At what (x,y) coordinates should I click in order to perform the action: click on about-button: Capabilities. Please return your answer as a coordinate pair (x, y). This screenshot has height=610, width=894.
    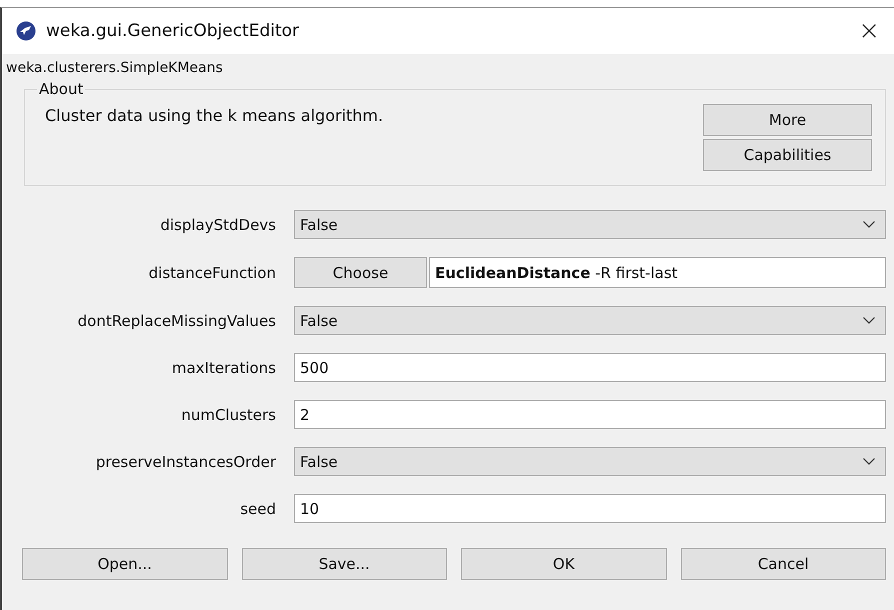
    Looking at the image, I should click on (787, 155).